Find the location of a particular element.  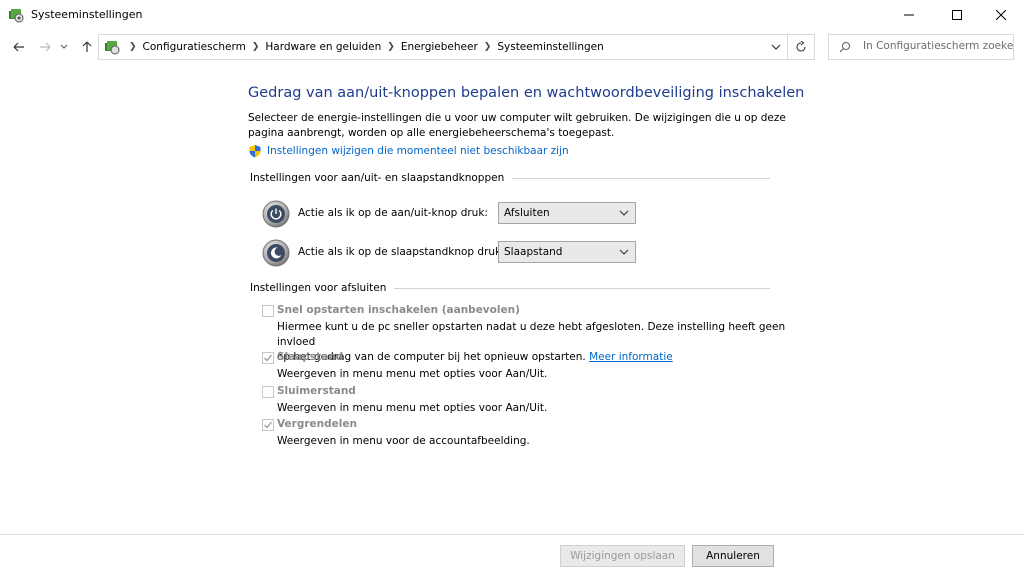

arrow-left-icon is located at coordinates (18, 47).